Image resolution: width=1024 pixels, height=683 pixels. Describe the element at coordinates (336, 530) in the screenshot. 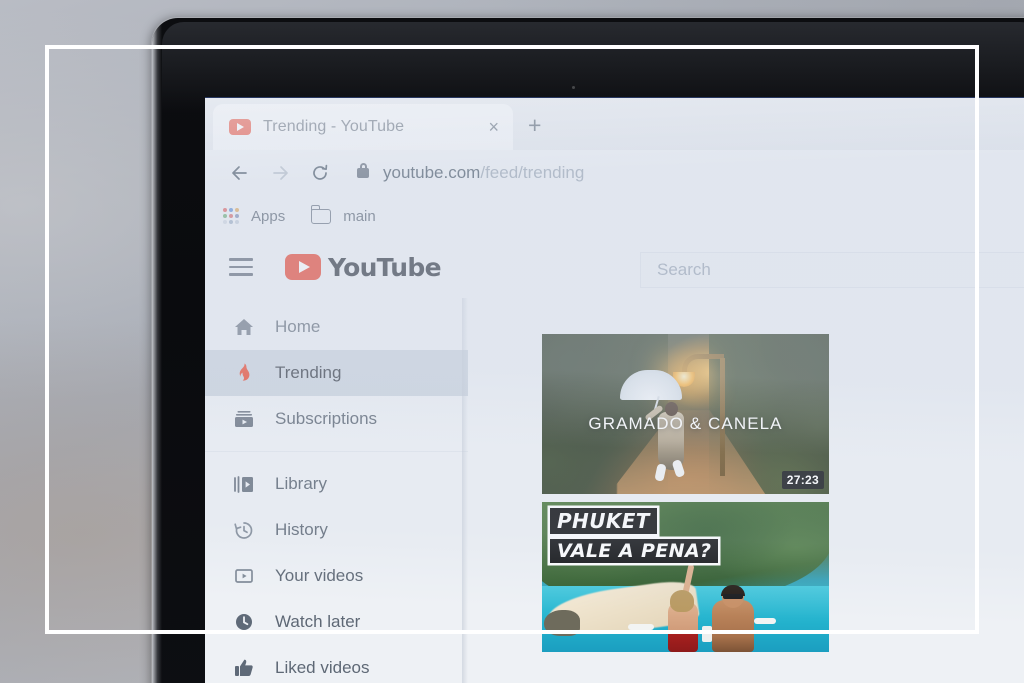

I see `sidebar-item-history: History` at that location.